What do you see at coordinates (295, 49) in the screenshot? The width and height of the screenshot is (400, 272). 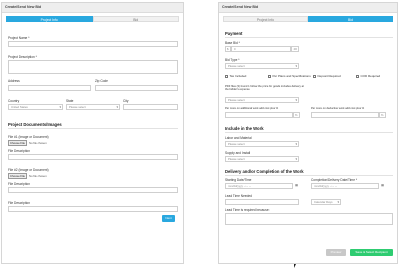 I see `decimal-addon: .00` at bounding box center [295, 49].